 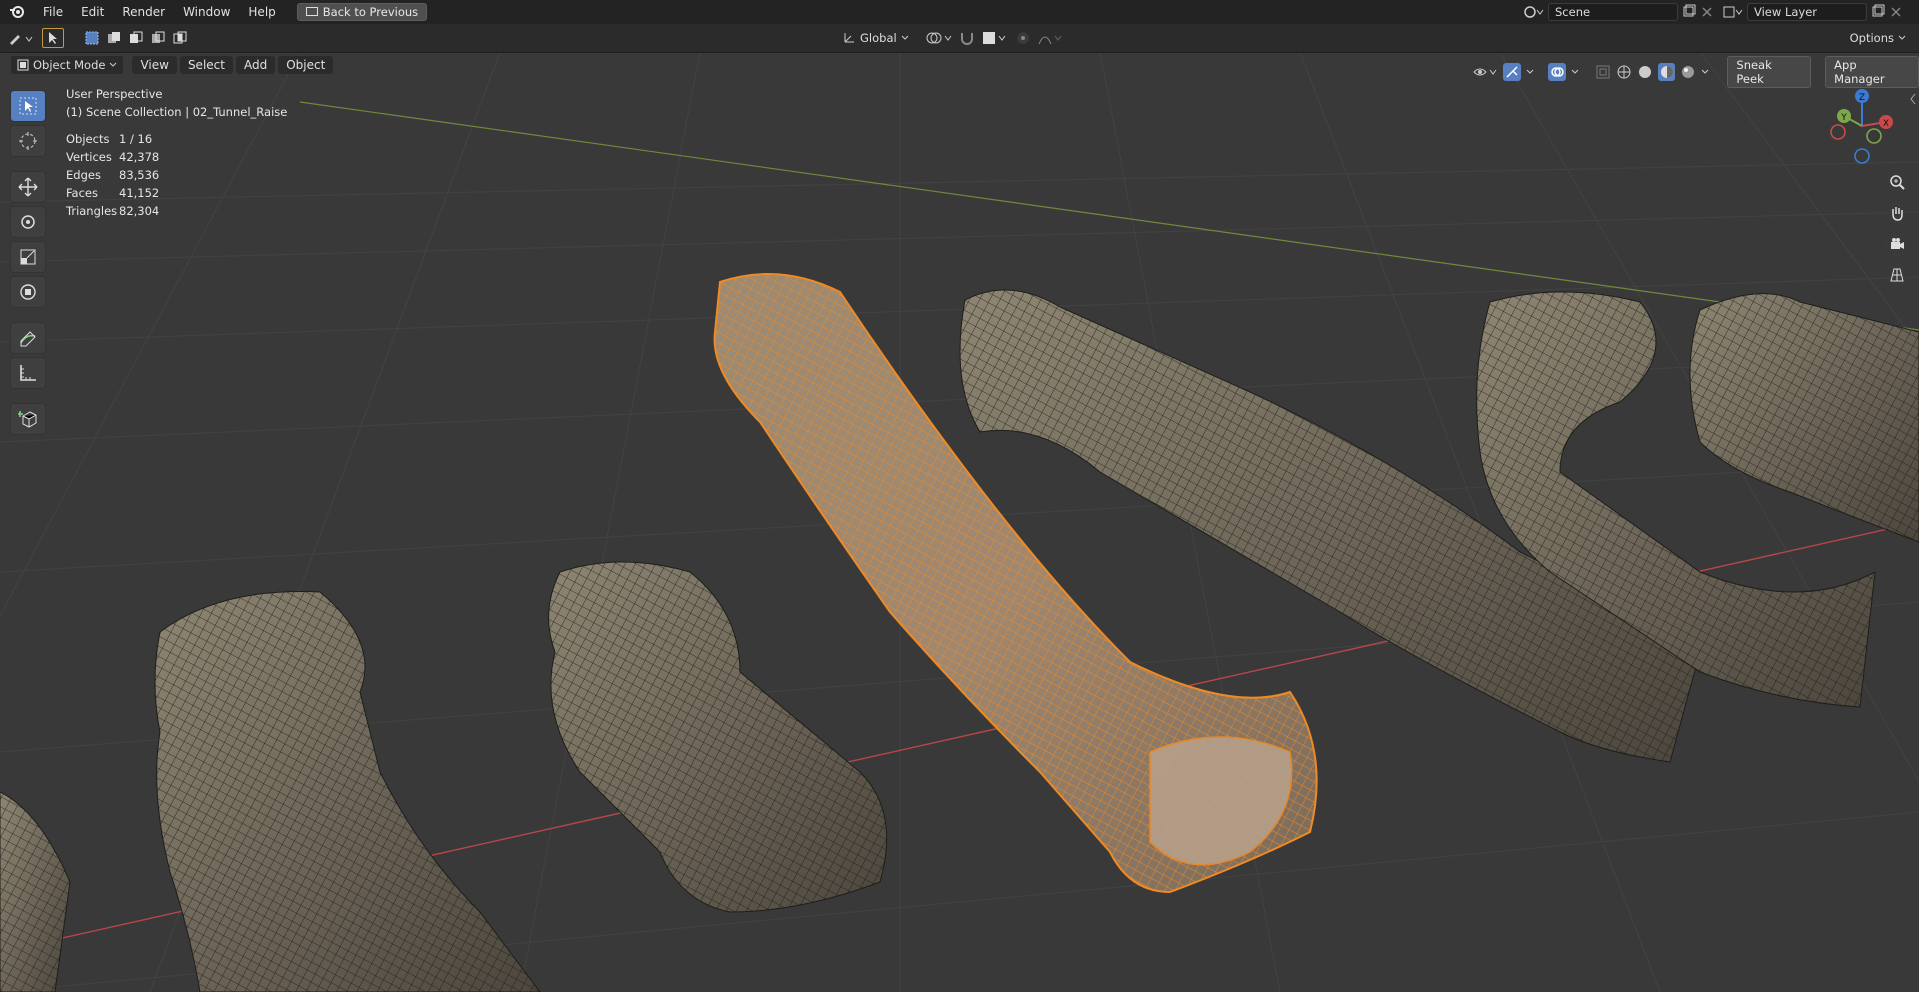 What do you see at coordinates (1897, 182) in the screenshot?
I see `zoom-button` at bounding box center [1897, 182].